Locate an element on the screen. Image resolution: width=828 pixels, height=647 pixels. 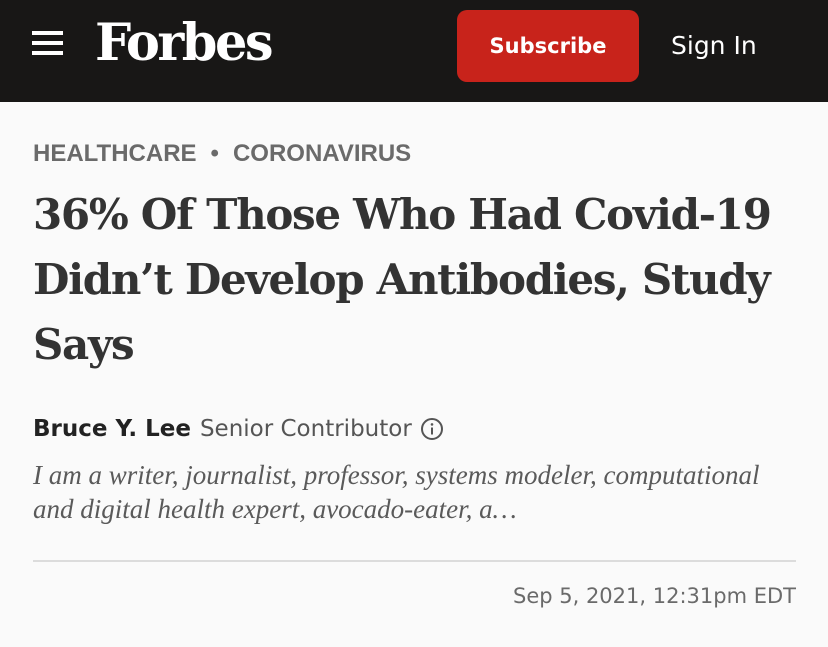
breadcrumb: HEALTHCARE • CORONAVIRUS is located at coordinates (222, 154).